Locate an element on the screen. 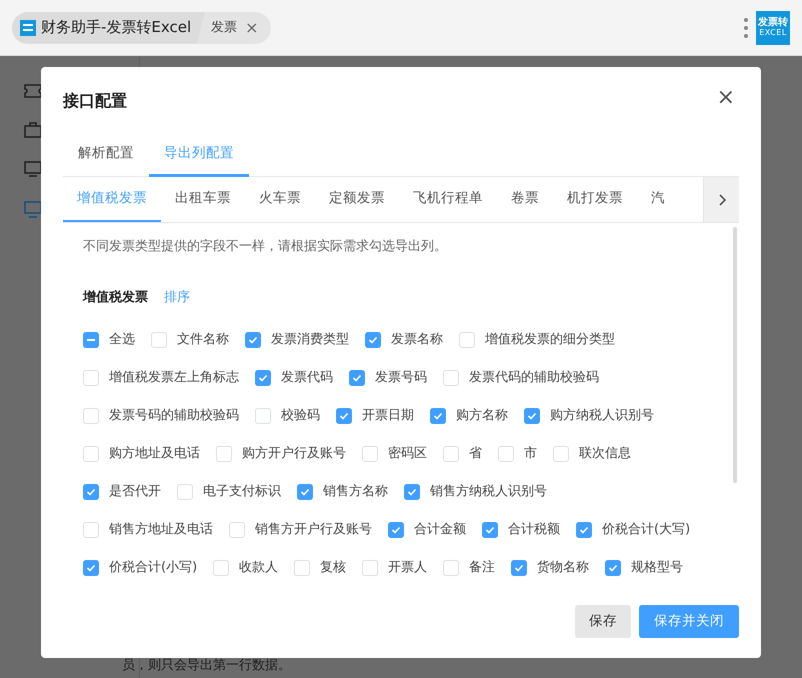  checkbox-label: 备注 is located at coordinates (482, 568).